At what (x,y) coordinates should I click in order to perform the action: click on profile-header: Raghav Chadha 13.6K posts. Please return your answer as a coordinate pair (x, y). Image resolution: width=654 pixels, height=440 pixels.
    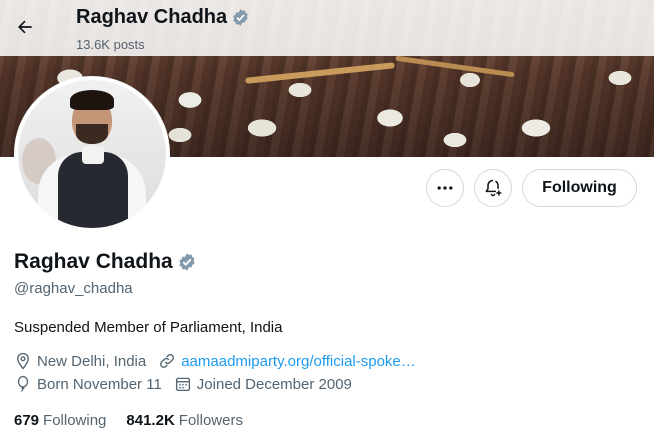
    Looking at the image, I should click on (327, 28).